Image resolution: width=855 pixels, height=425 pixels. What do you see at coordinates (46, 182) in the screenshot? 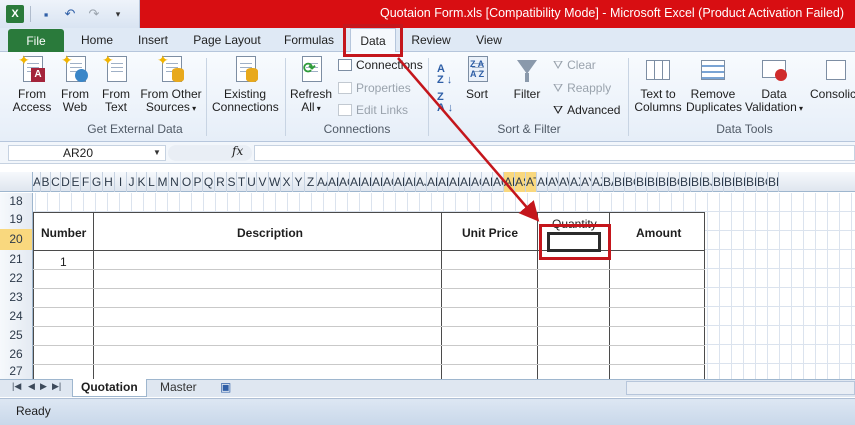
I see `column-header: B` at bounding box center [46, 182].